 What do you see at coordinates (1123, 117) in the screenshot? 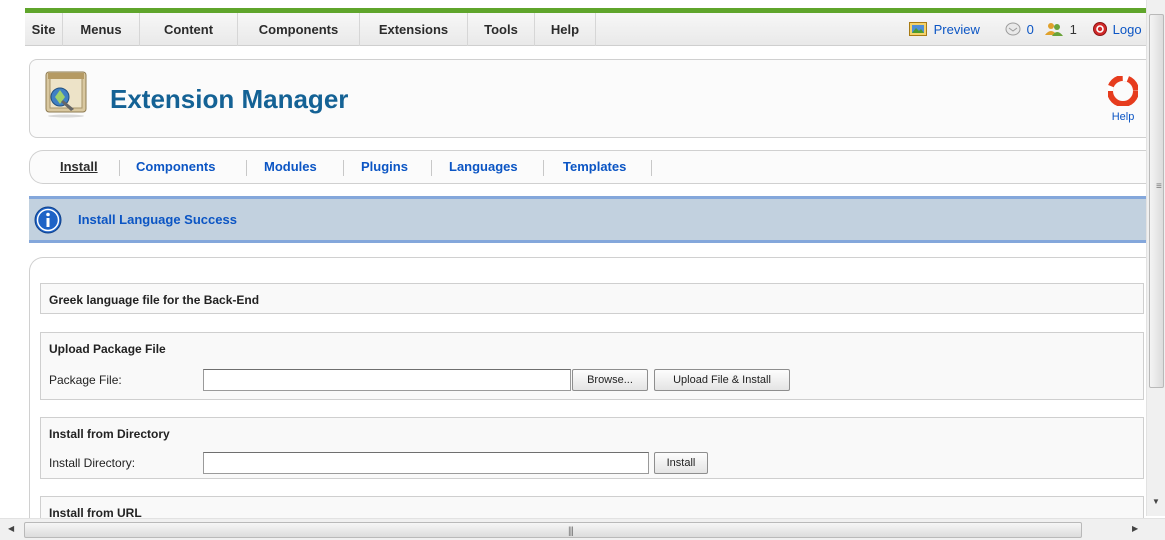
I see `help-label: Help` at bounding box center [1123, 117].